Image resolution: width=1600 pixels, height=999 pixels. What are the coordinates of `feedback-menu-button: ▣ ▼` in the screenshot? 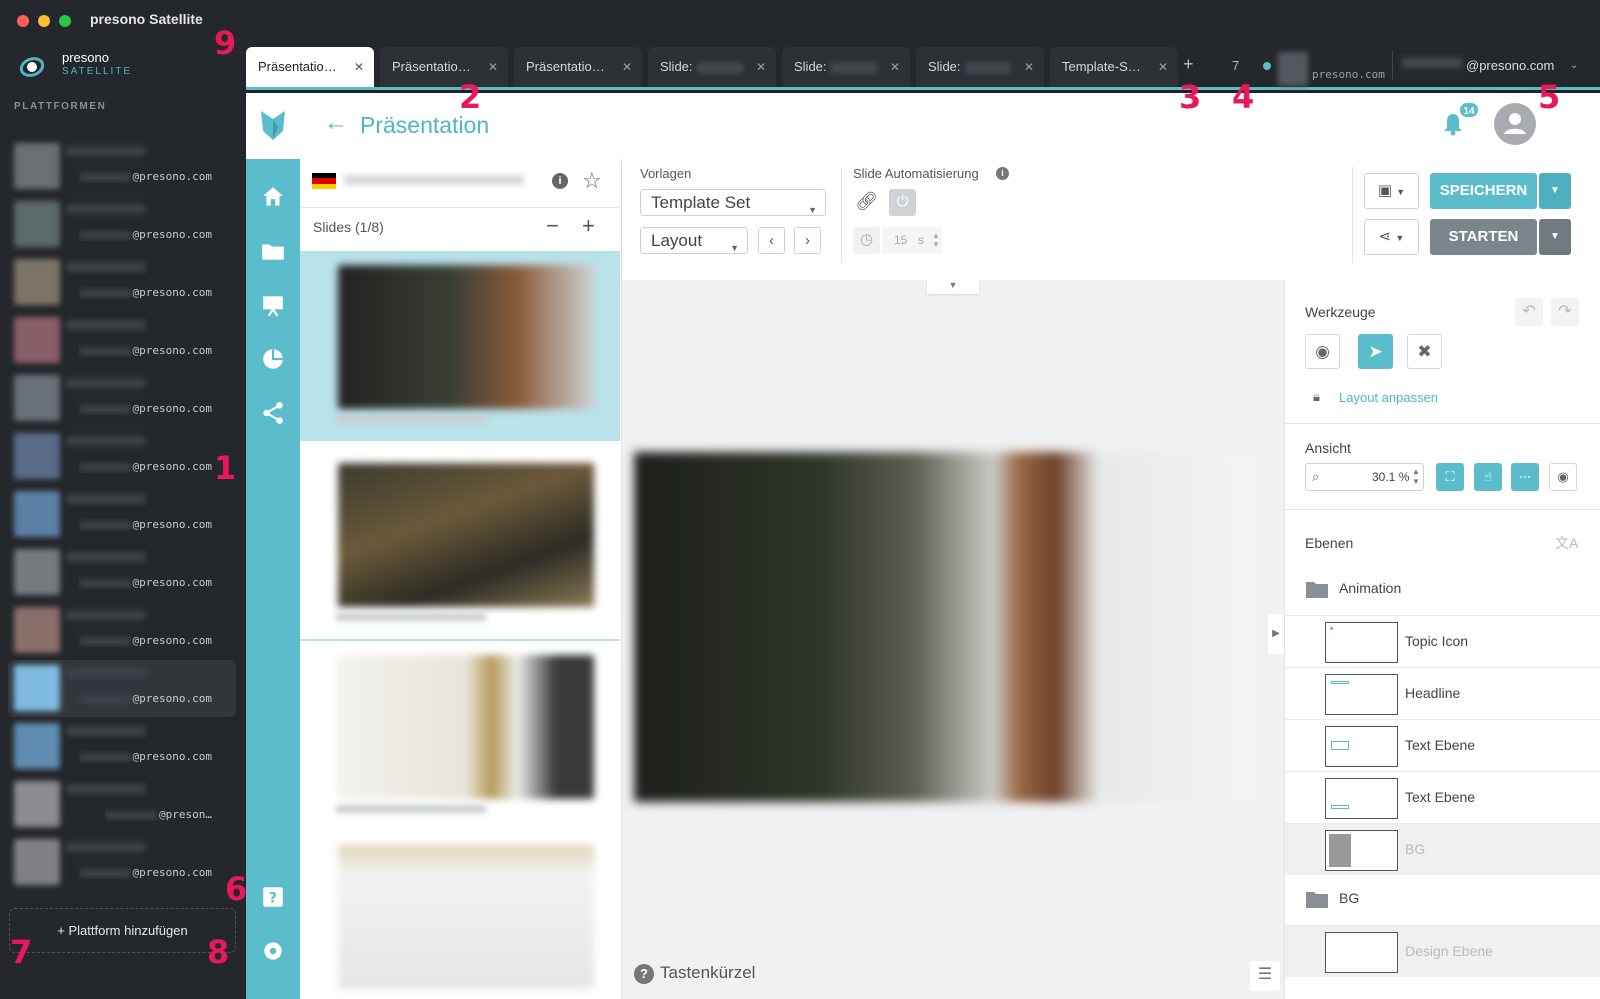 It's located at (1391, 191).